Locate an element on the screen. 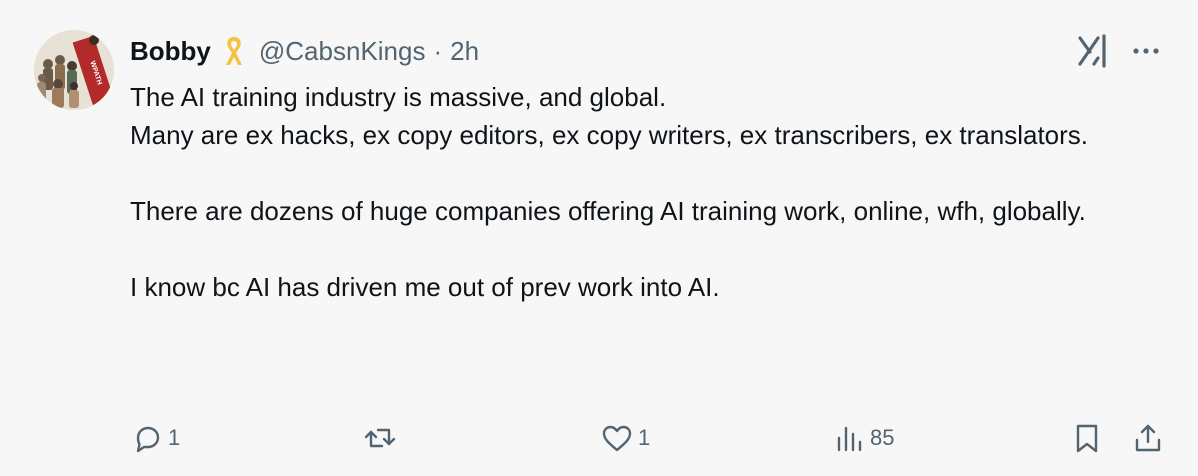 The height and width of the screenshot is (476, 1198). heart-icon is located at coordinates (617, 438).